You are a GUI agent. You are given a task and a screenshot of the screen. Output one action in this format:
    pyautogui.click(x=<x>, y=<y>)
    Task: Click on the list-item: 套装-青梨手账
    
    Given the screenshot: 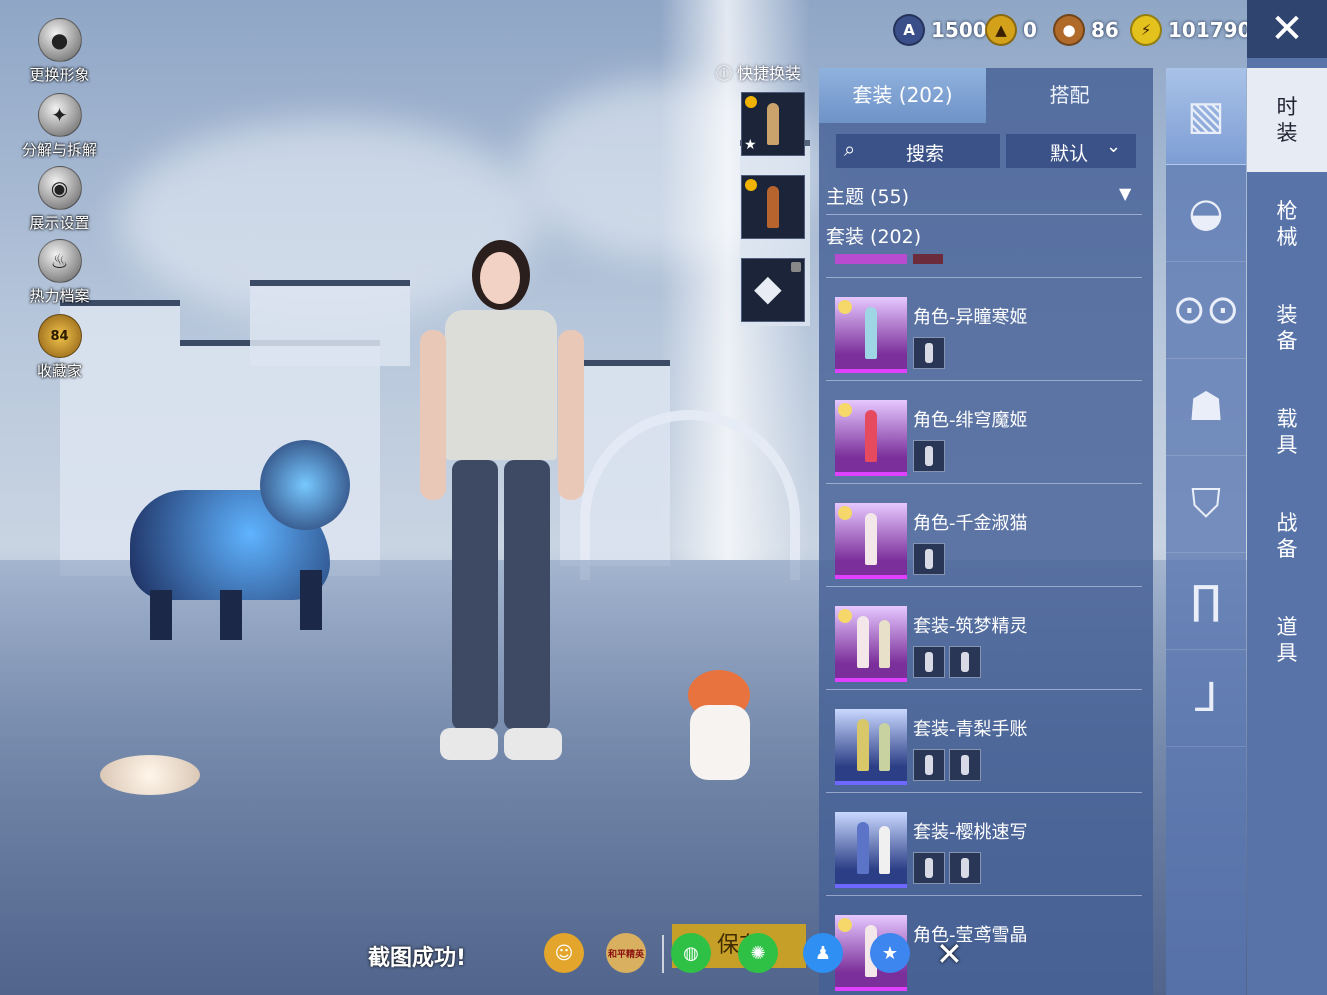 What is the action you would take?
    pyautogui.click(x=993, y=757)
    